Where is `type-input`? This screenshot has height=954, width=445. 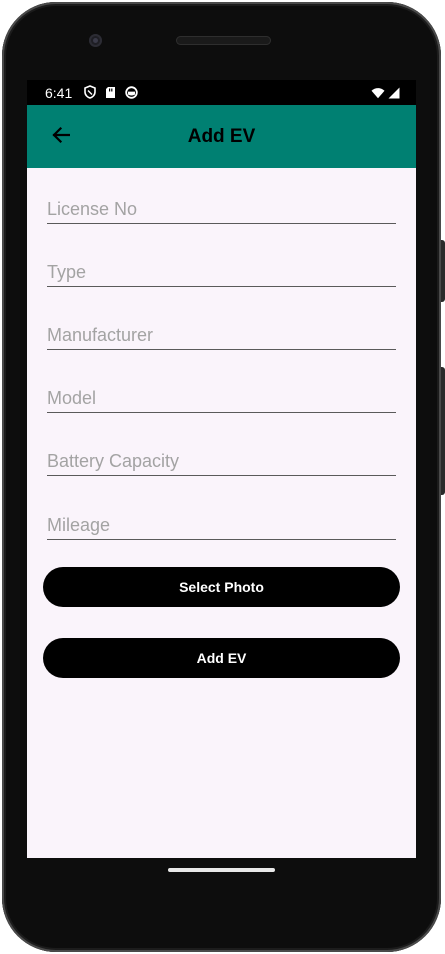
type-input is located at coordinates (221, 272).